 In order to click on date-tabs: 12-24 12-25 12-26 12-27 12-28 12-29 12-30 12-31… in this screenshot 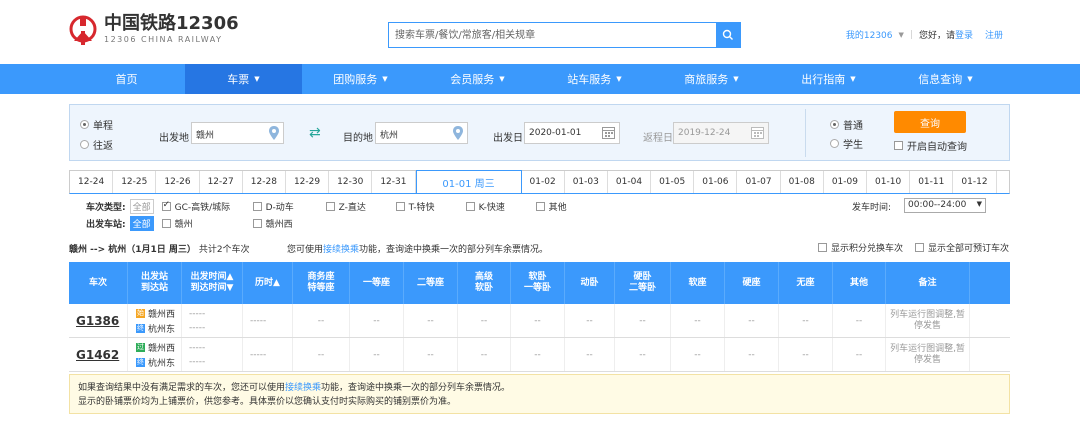, I will do `click(539, 182)`.